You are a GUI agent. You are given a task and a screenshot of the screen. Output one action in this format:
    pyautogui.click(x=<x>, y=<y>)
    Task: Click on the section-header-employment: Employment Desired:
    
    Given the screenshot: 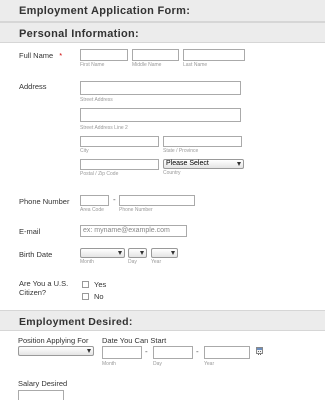 What is the action you would take?
    pyautogui.click(x=162, y=320)
    